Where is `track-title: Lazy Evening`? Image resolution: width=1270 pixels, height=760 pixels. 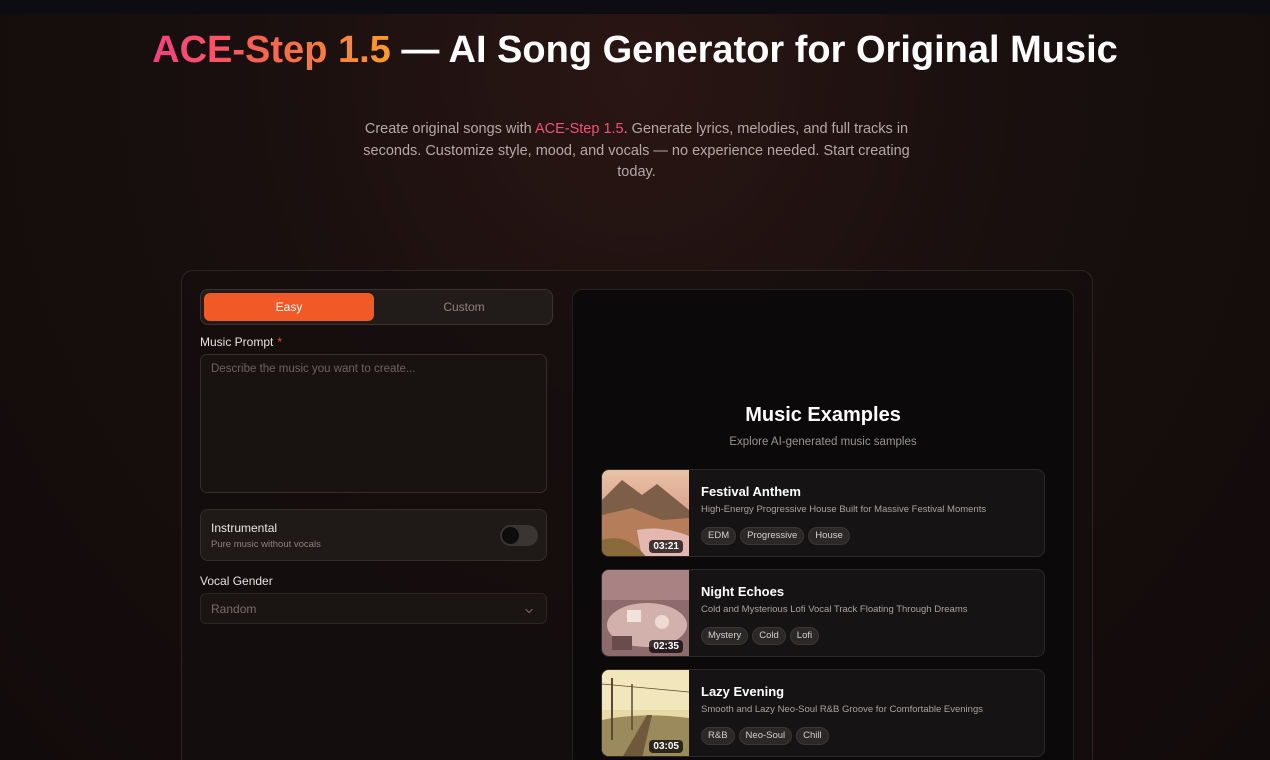 track-title: Lazy Evening is located at coordinates (743, 691).